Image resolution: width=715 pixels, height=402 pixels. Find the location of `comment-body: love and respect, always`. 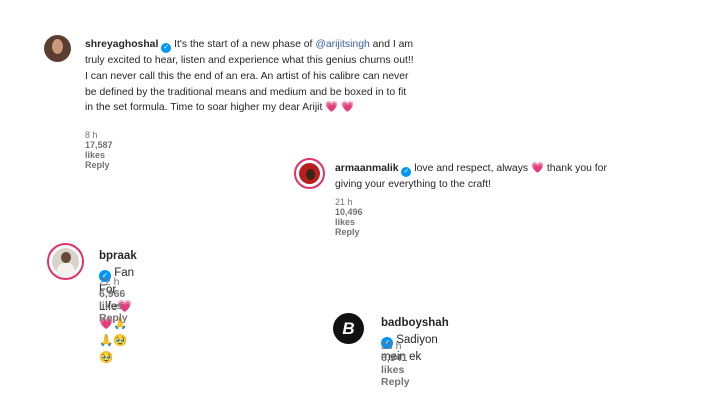

comment-body: love and respect, always is located at coordinates (471, 168).